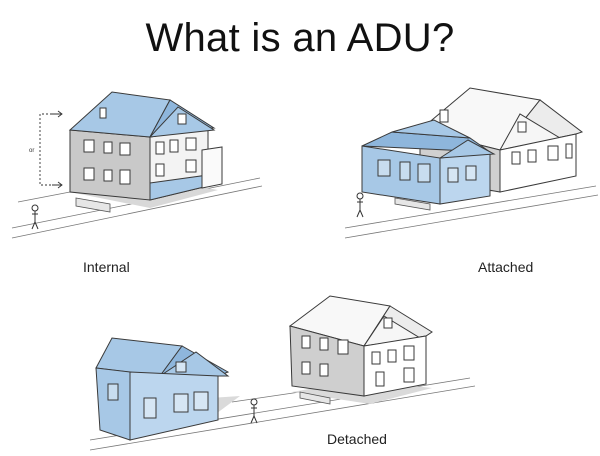 This screenshot has width=600, height=456. What do you see at coordinates (106, 267) in the screenshot?
I see `internal-label: Internal` at bounding box center [106, 267].